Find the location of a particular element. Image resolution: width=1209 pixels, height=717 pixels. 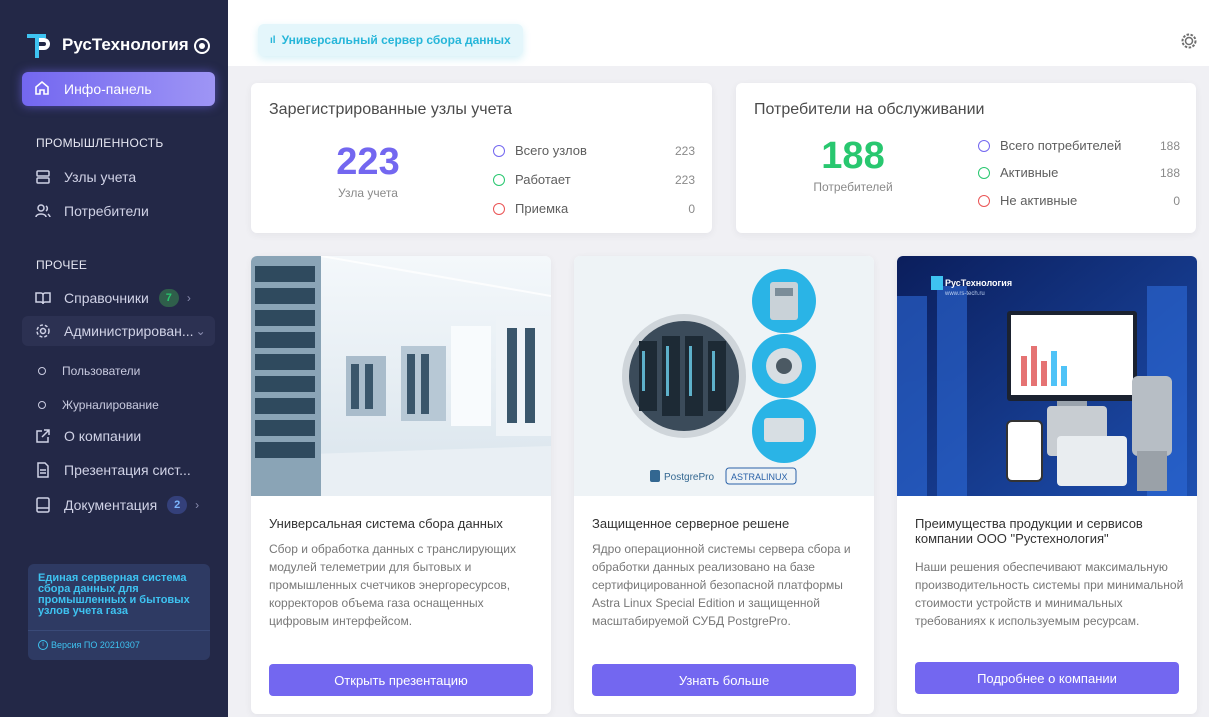

sidebar-item-label: Узлы учета is located at coordinates (100, 177).